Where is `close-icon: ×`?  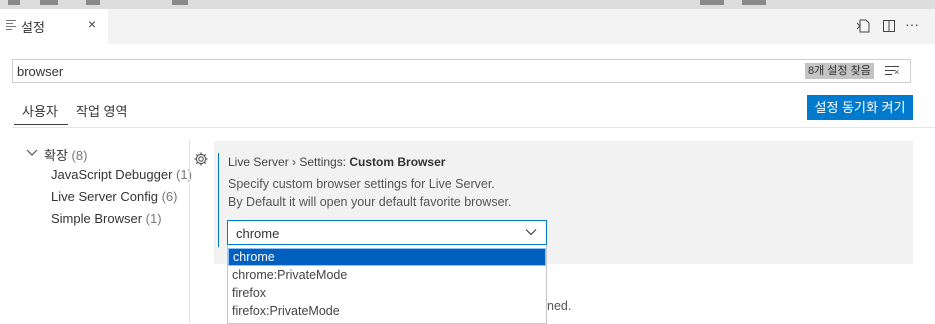 close-icon: × is located at coordinates (92, 24).